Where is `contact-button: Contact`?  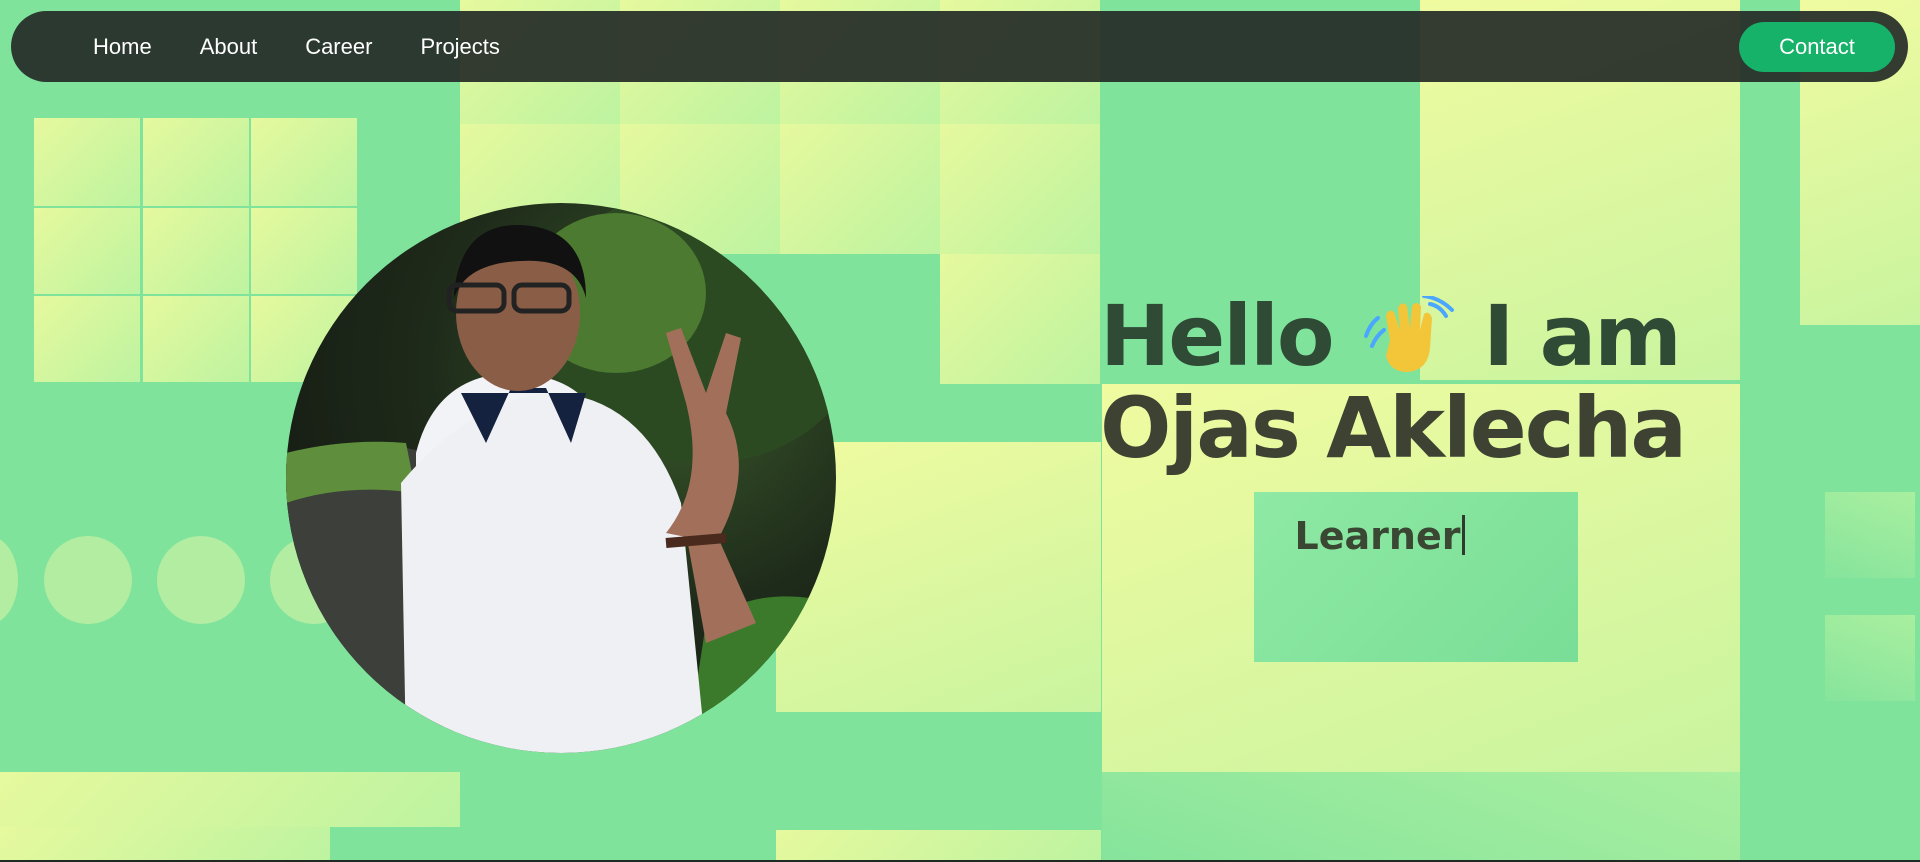 contact-button: Contact is located at coordinates (1817, 47).